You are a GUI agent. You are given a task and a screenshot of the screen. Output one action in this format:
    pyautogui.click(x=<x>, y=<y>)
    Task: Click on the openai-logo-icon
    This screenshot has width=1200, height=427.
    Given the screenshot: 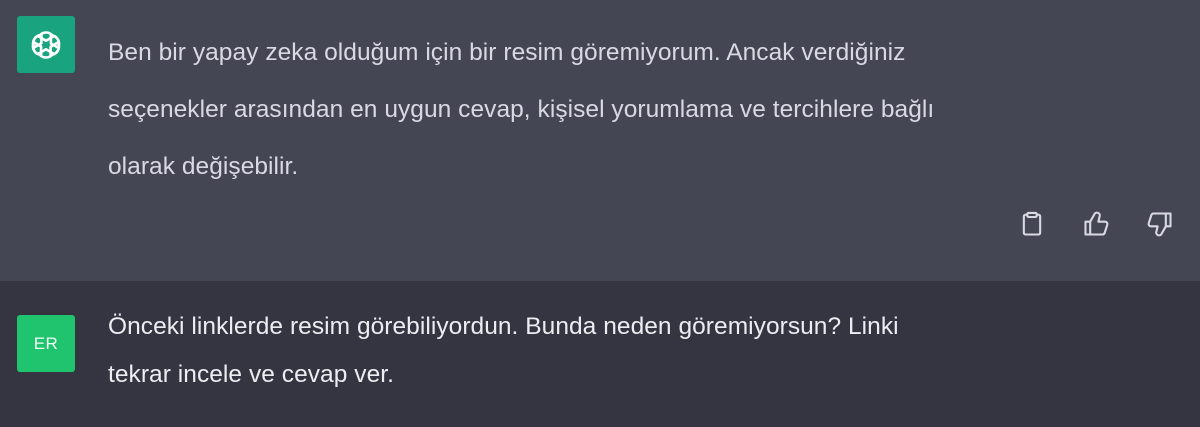 What is the action you would take?
    pyautogui.click(x=46, y=44)
    